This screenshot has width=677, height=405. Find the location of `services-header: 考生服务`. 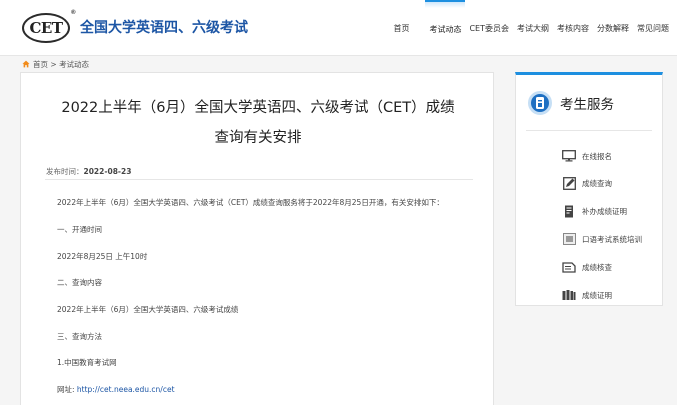

services-header: 考生服务 is located at coordinates (571, 103).